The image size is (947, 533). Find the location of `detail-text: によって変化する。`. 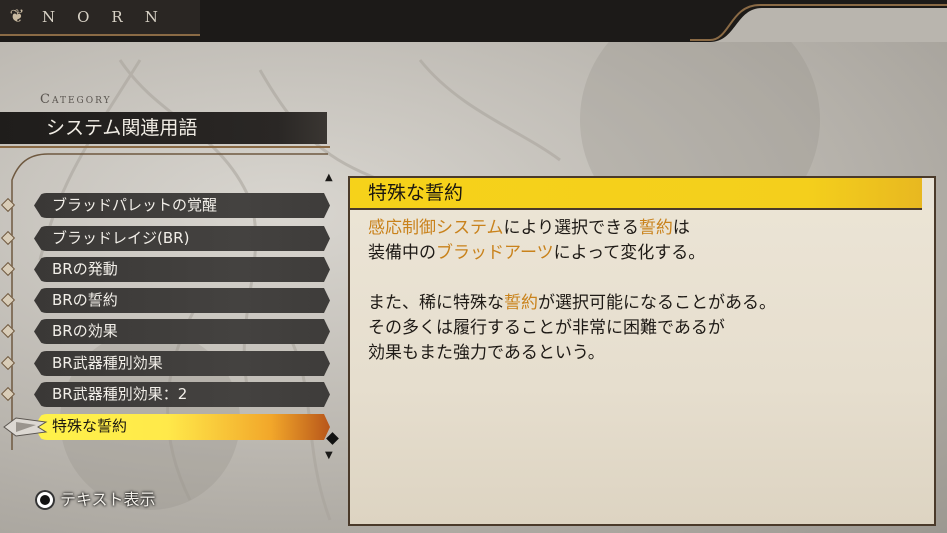

detail-text: によって変化する。 is located at coordinates (629, 253).